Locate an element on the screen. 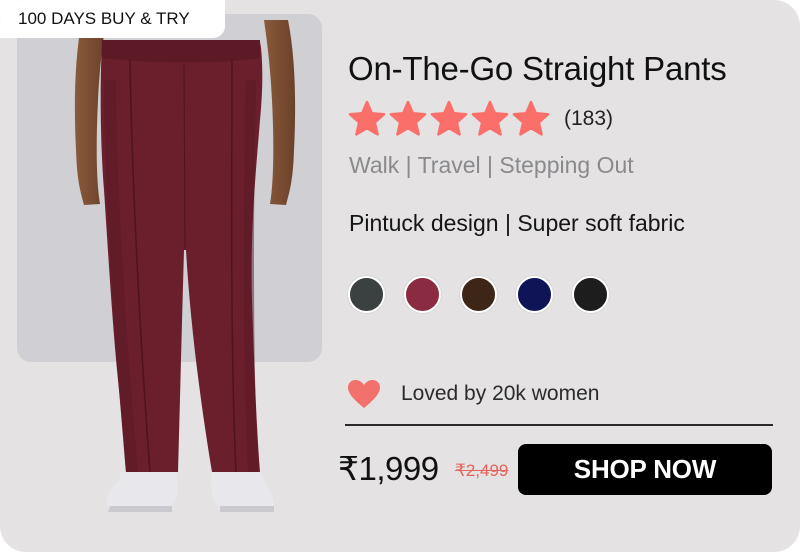 The image size is (800, 552). social-proof: Loved by 20k women is located at coordinates (473, 394).